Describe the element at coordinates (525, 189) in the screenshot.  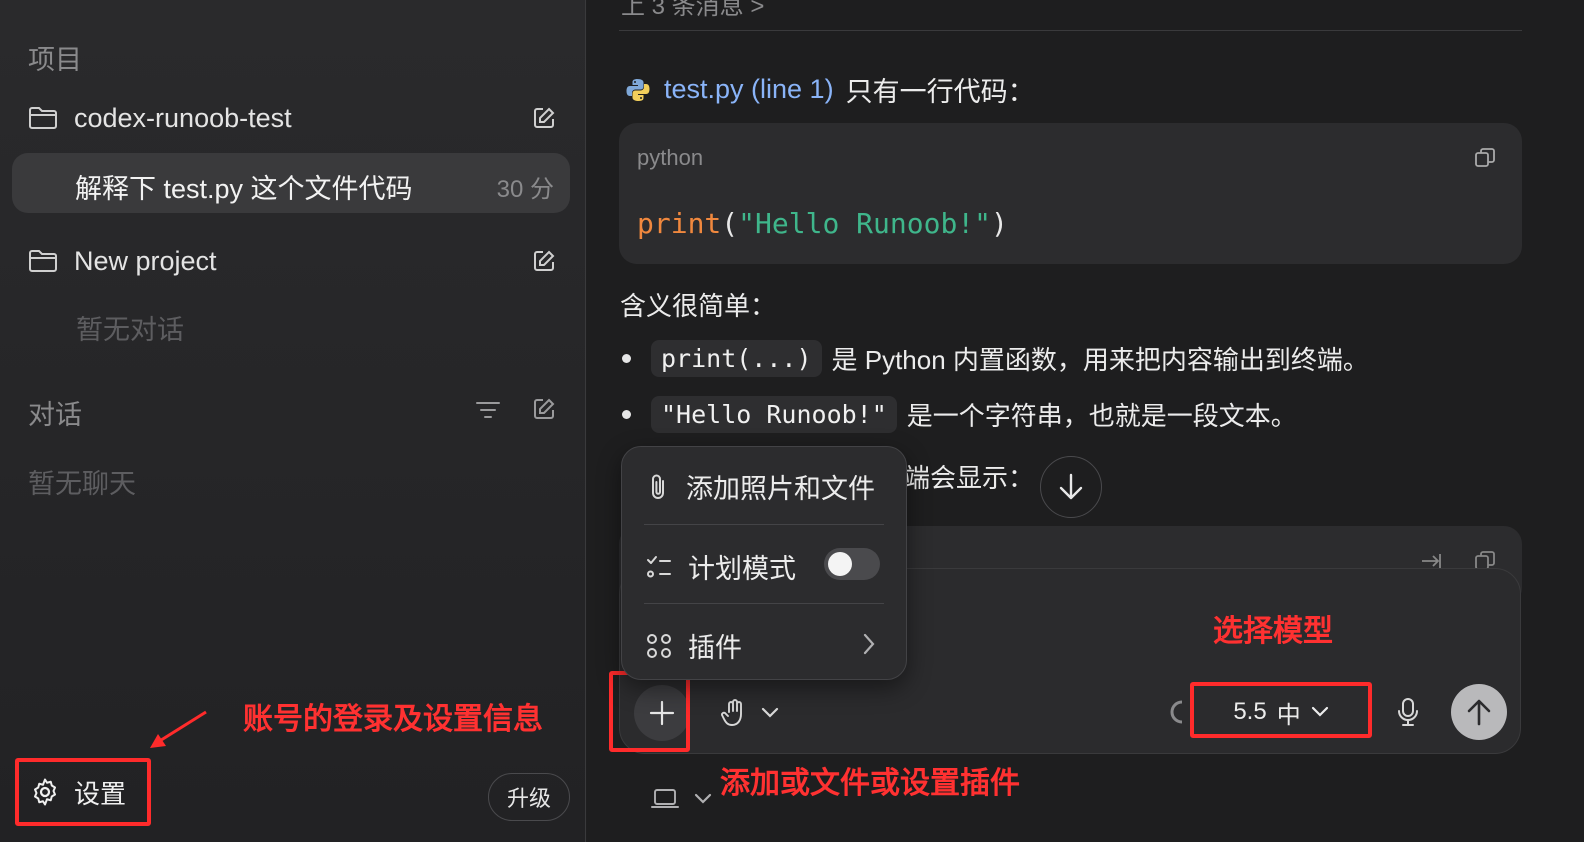
I see `thread-time: 30 分` at that location.